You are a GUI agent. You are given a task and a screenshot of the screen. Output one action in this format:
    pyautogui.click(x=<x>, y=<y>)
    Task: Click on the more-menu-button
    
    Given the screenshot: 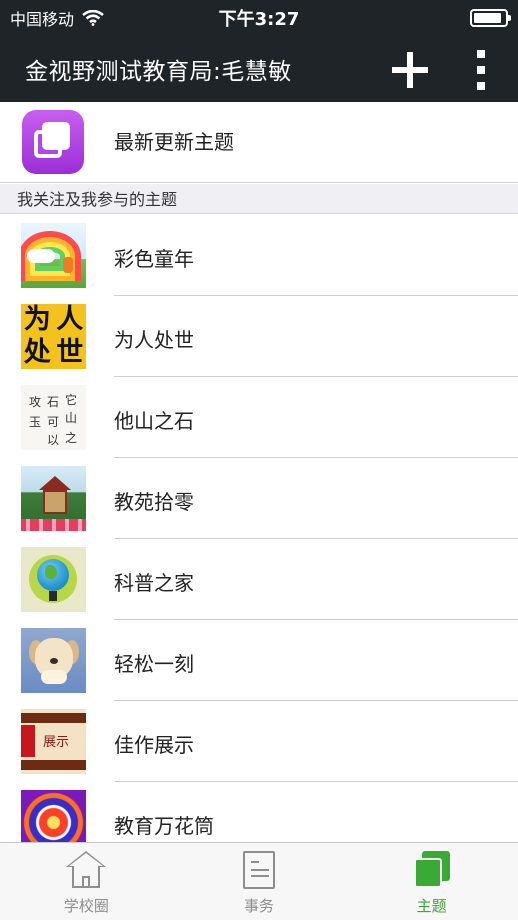 What is the action you would take?
    pyautogui.click(x=481, y=70)
    